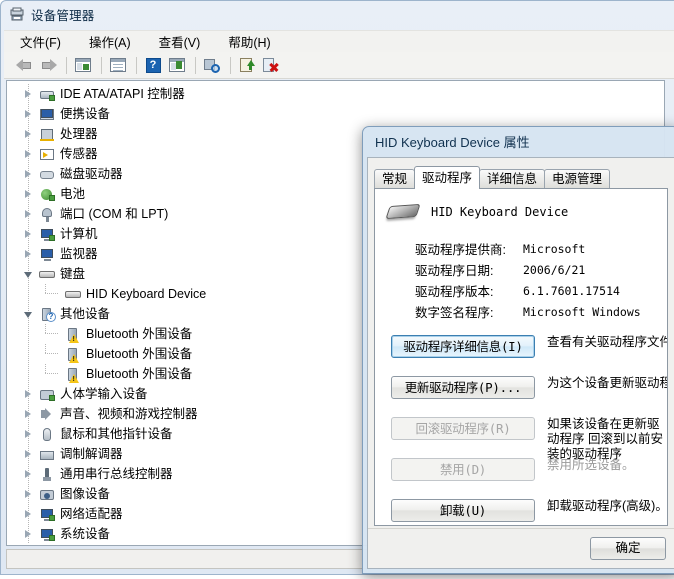 This screenshot has width=674, height=579. I want to click on show-hide-action-pane-button, so click(177, 65).